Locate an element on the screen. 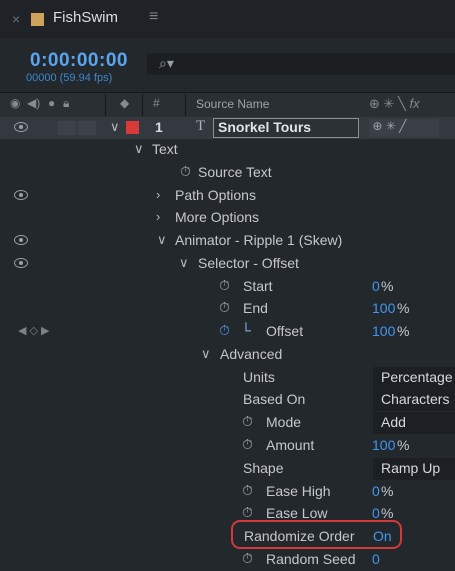 This screenshot has height=571, width=455. graph-editor-icon: └ is located at coordinates (246, 330).